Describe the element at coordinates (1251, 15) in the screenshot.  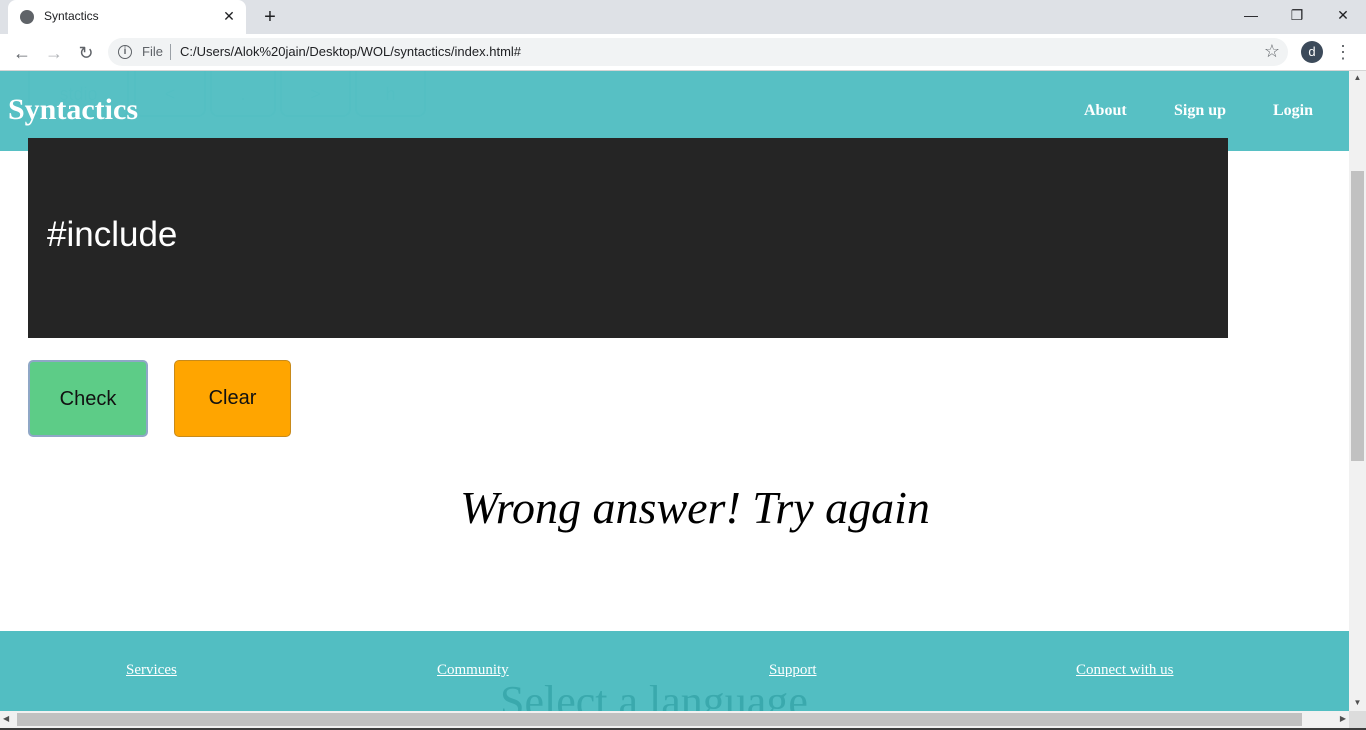
I see `minimize-button: —` at that location.